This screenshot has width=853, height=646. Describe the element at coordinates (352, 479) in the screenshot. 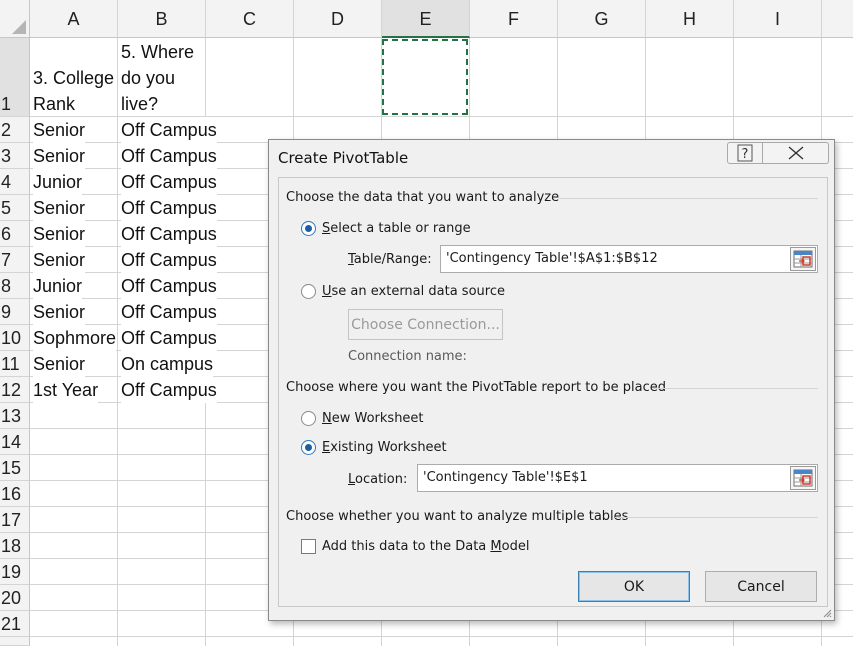

I see `accelerator-l: L` at that location.